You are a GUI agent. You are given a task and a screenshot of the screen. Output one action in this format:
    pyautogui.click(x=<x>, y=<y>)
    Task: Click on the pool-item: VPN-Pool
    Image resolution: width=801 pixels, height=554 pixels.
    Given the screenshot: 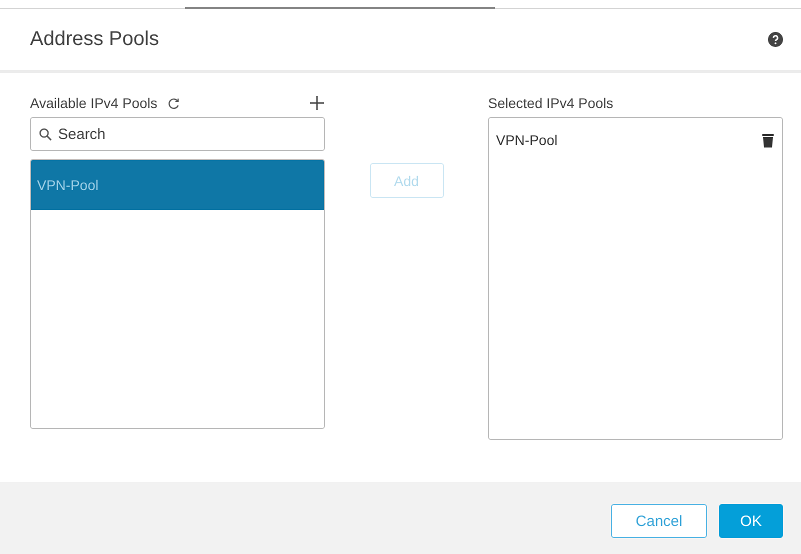 What is the action you would take?
    pyautogui.click(x=177, y=185)
    